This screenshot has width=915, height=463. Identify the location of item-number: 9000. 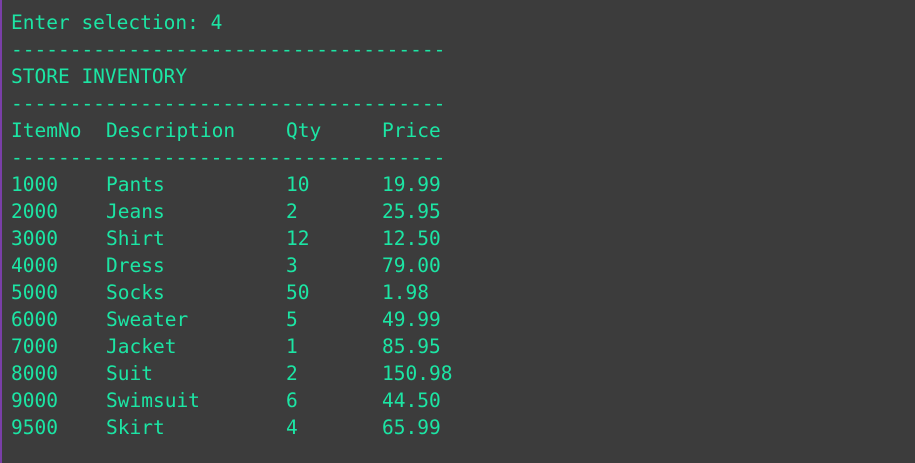
(34, 400).